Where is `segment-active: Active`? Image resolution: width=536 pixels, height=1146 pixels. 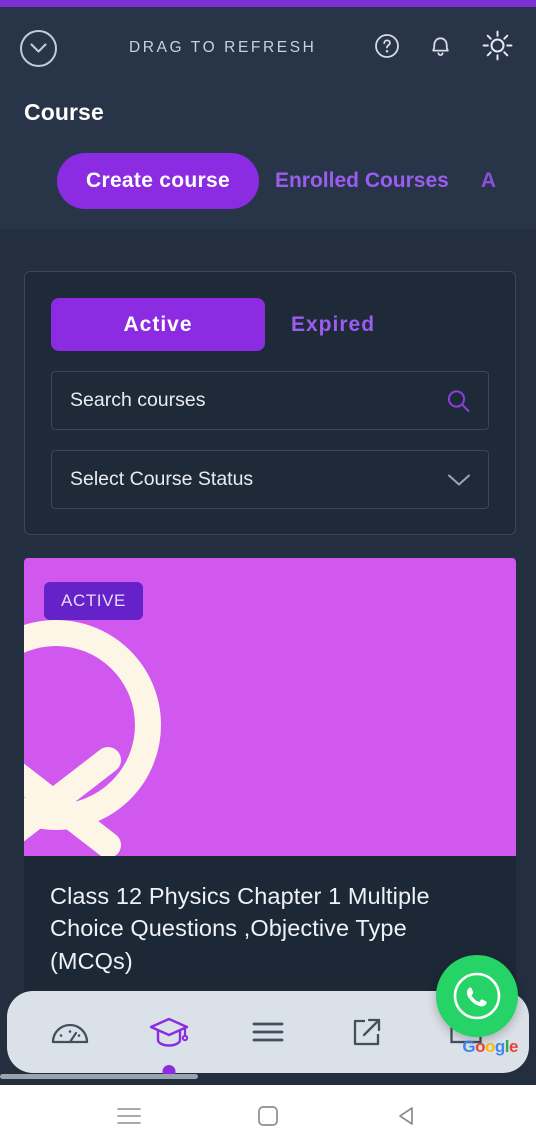
segment-active: Active is located at coordinates (158, 324).